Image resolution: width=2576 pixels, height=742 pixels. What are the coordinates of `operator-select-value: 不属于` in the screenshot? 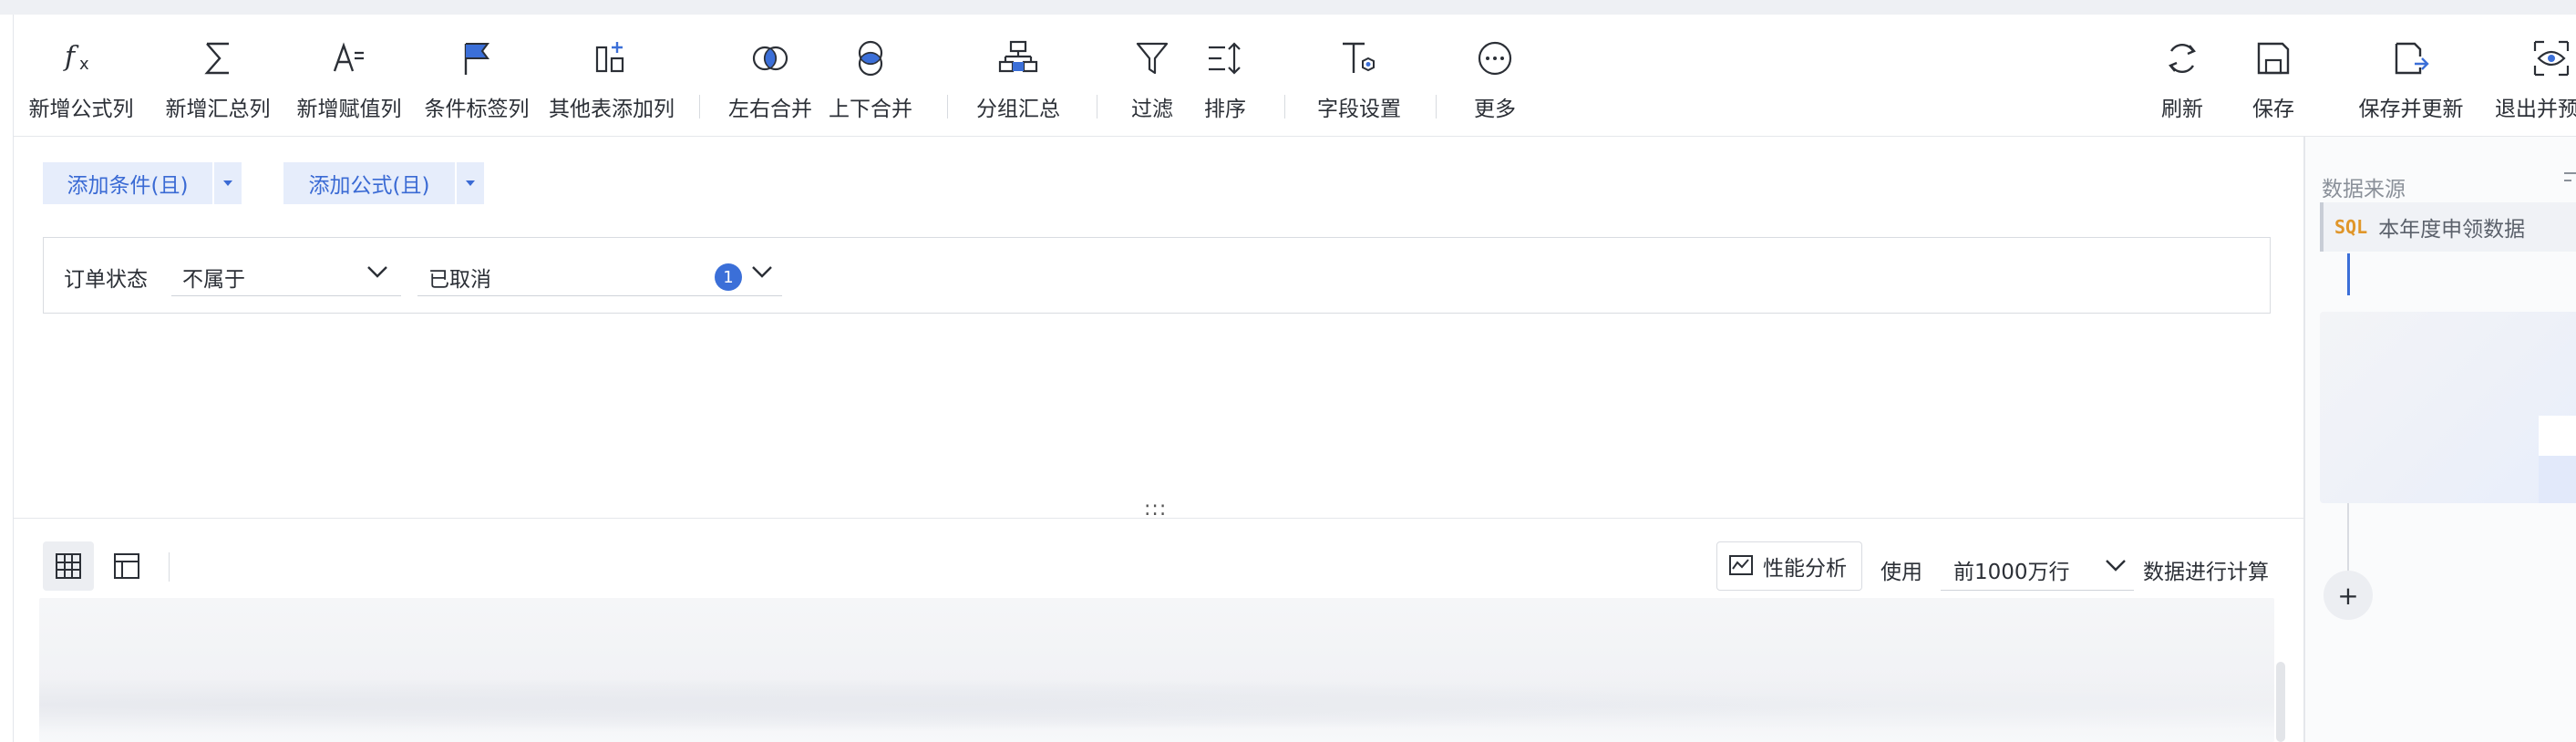 It's located at (213, 280).